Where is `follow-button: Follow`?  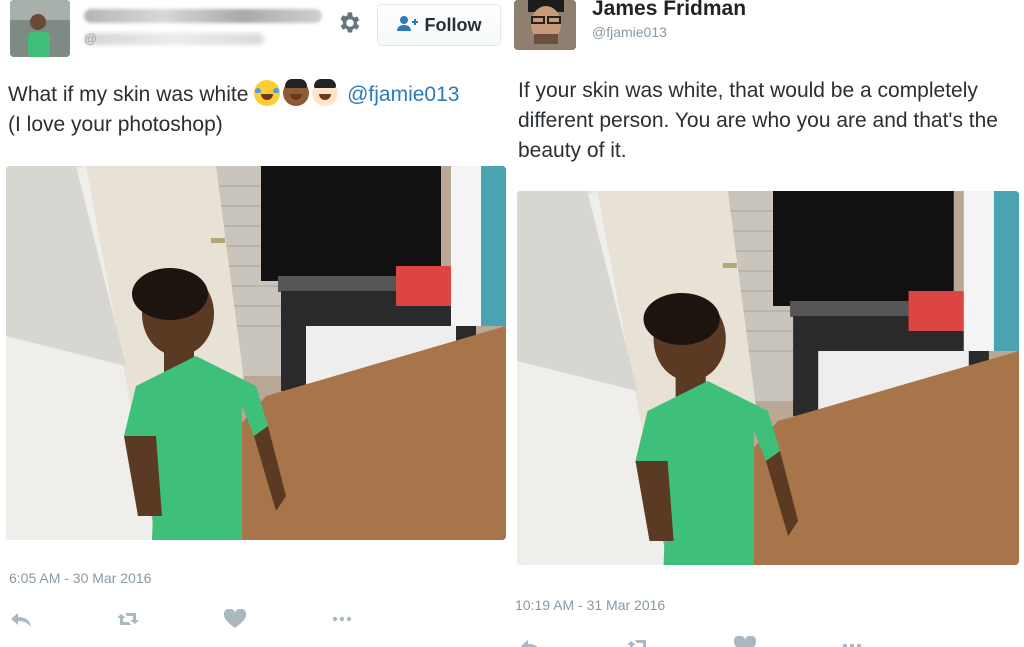
follow-button: Follow is located at coordinates (439, 25).